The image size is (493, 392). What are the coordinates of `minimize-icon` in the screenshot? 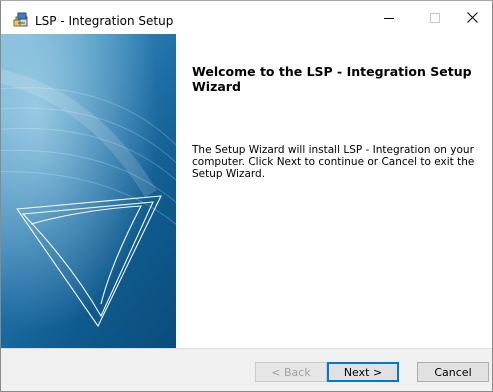 It's located at (389, 17).